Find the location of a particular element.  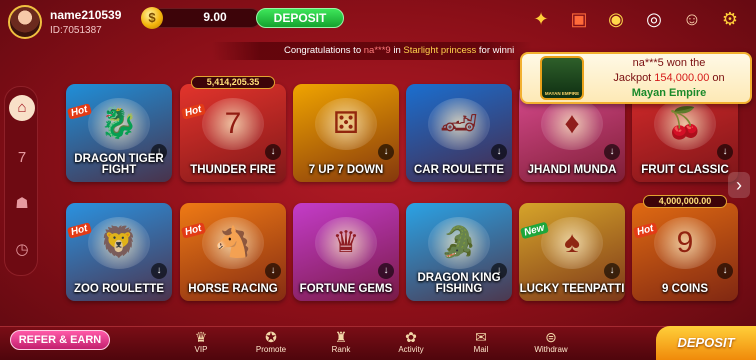

game-tile: 🐊 ↓ DRAGON KING FISHING is located at coordinates (459, 252).